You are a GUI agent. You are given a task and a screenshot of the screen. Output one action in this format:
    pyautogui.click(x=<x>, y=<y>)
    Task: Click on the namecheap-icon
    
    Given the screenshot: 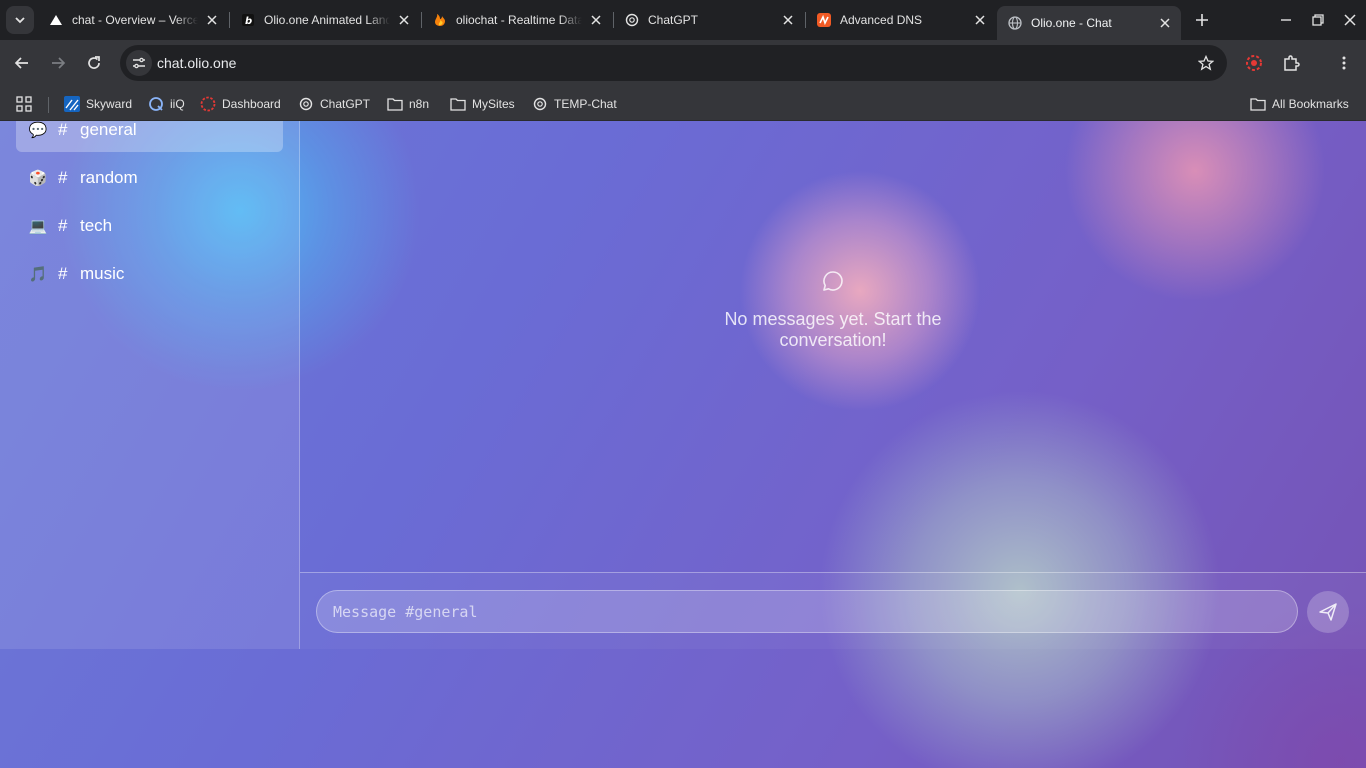 What is the action you would take?
    pyautogui.click(x=824, y=20)
    